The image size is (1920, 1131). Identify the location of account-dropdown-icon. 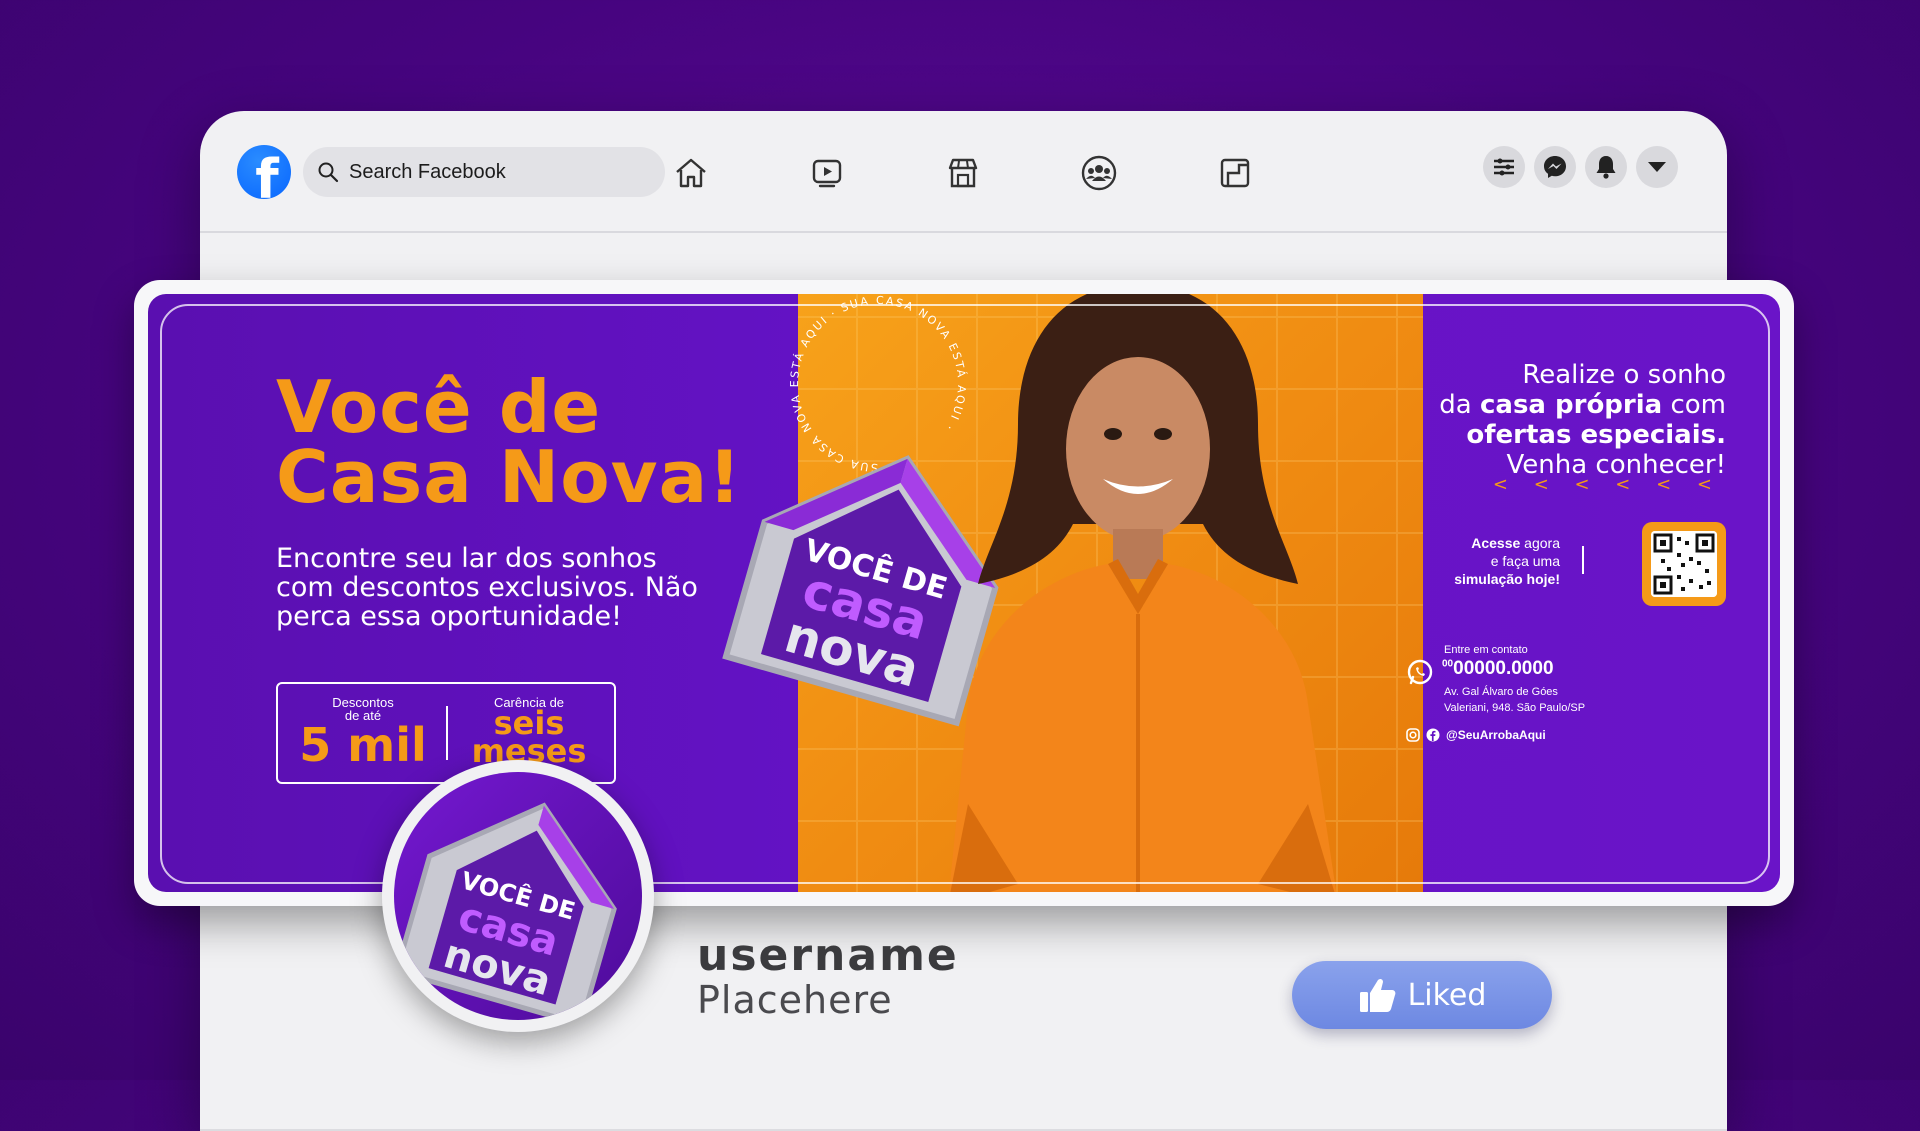
(1657, 167).